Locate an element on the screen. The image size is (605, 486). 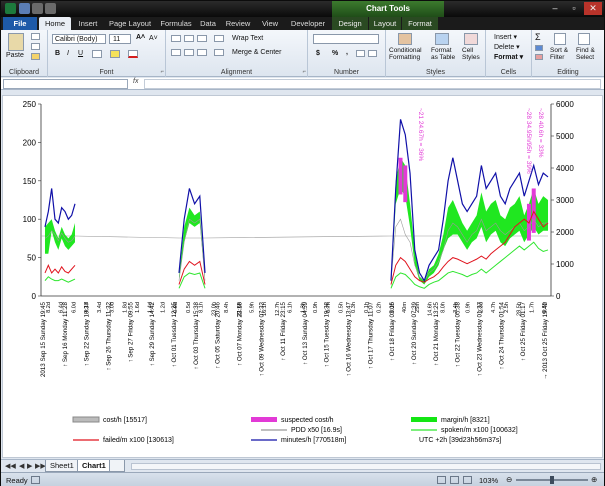
cell-styles-button: Cell Styles is located at coordinates (471, 54).